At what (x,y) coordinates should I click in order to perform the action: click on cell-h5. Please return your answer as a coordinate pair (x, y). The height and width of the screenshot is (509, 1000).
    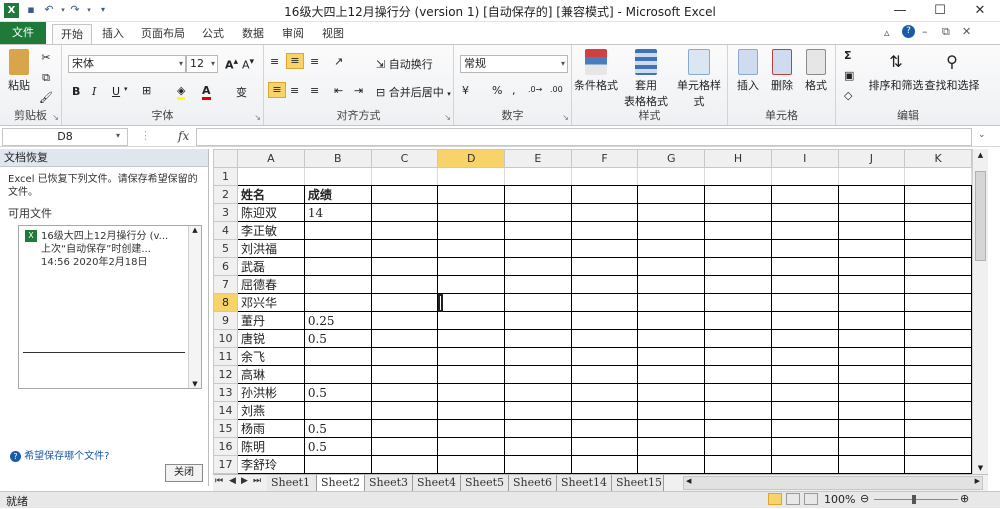
    Looking at the image, I should click on (738, 248).